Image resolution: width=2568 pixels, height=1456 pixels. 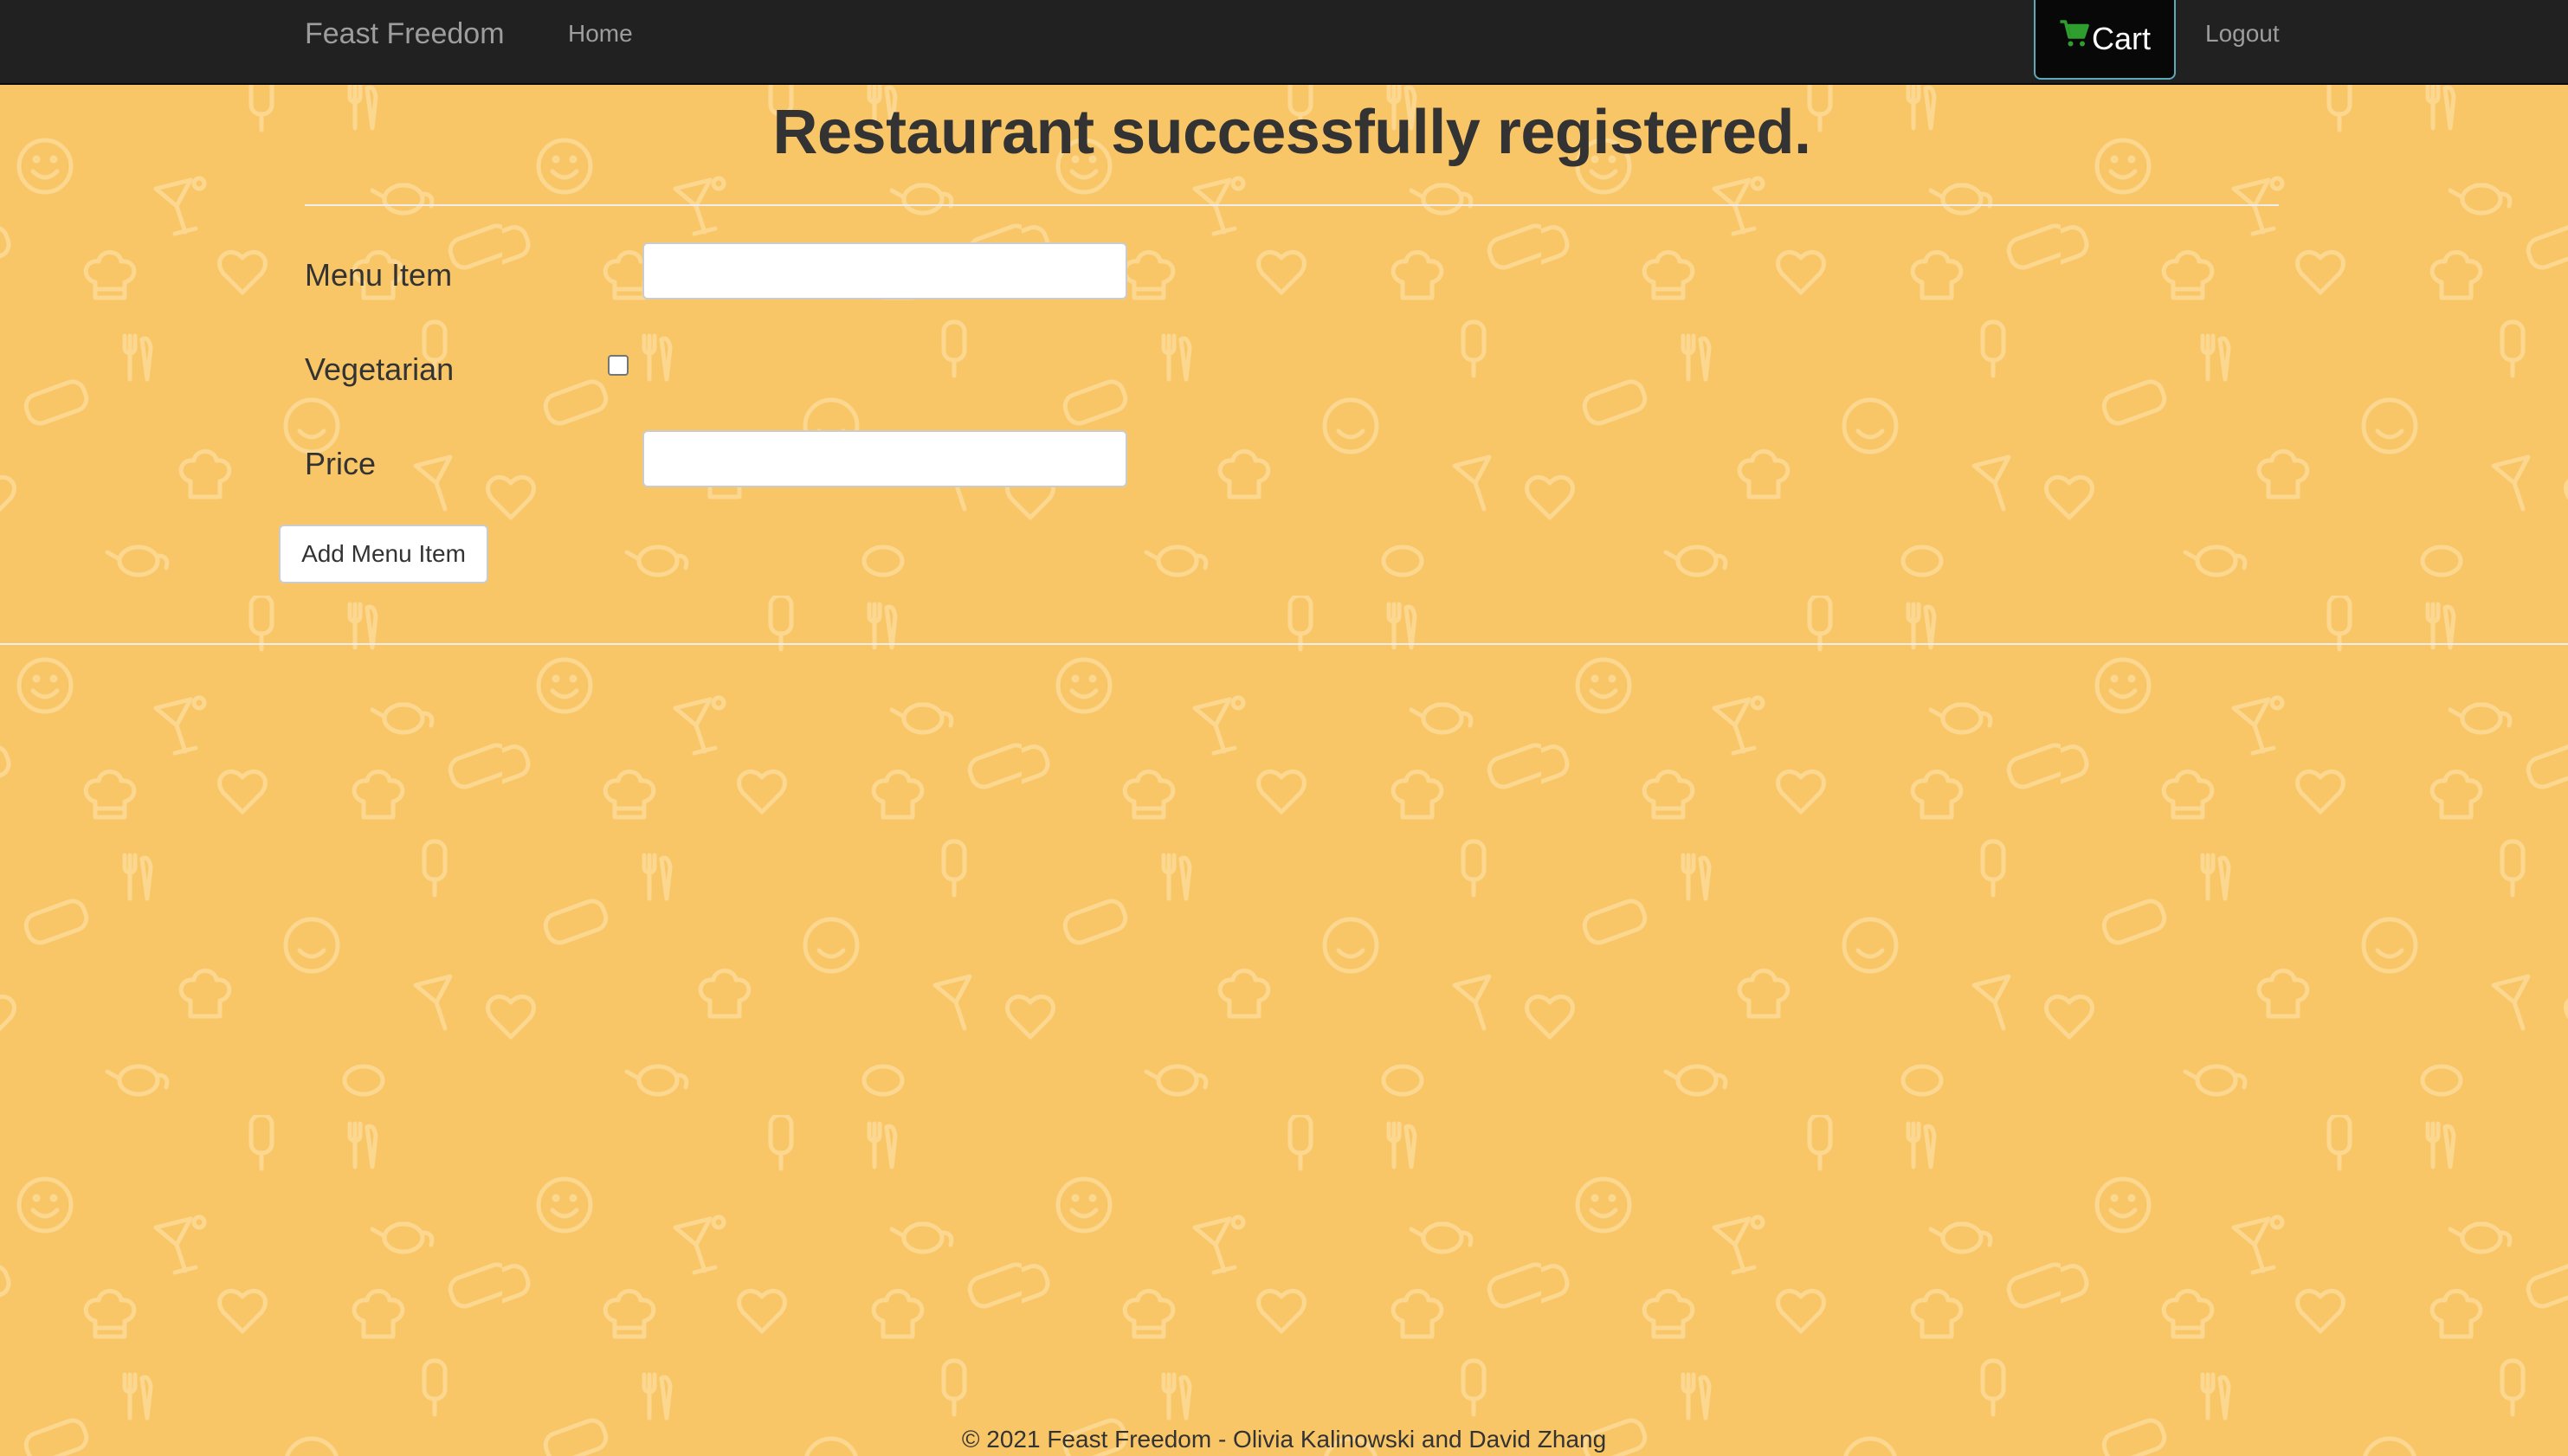 I want to click on menu-item-input, so click(x=884, y=271).